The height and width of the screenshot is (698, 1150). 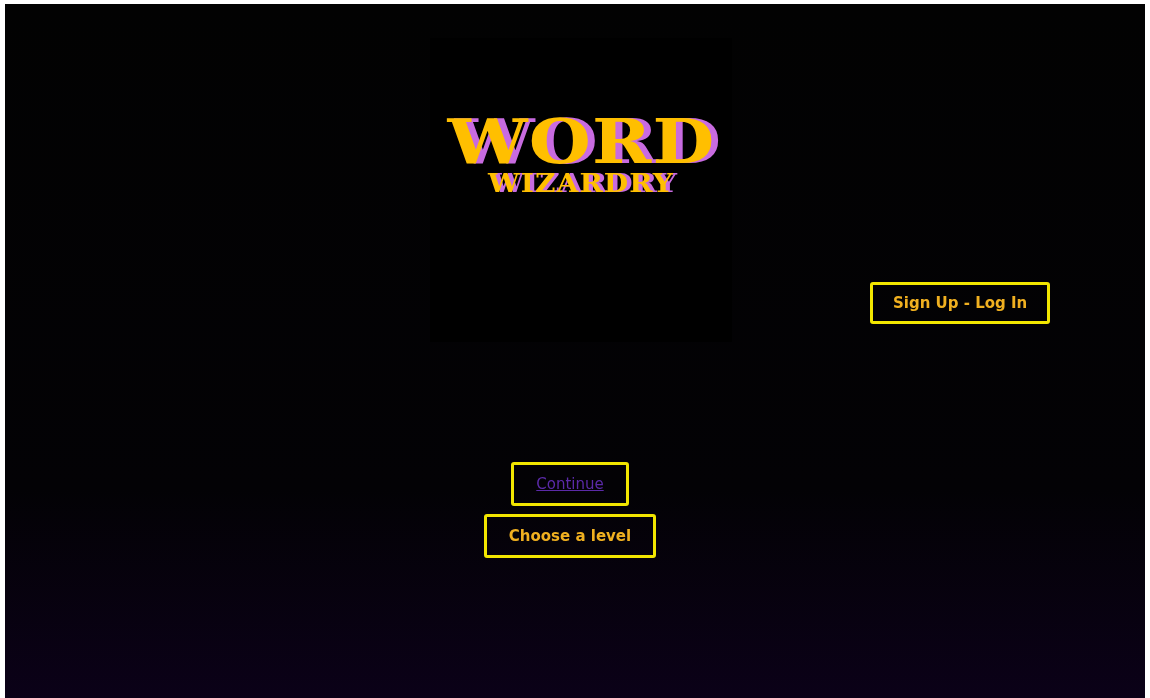 What do you see at coordinates (581, 142) in the screenshot?
I see `logo-title: WORD` at bounding box center [581, 142].